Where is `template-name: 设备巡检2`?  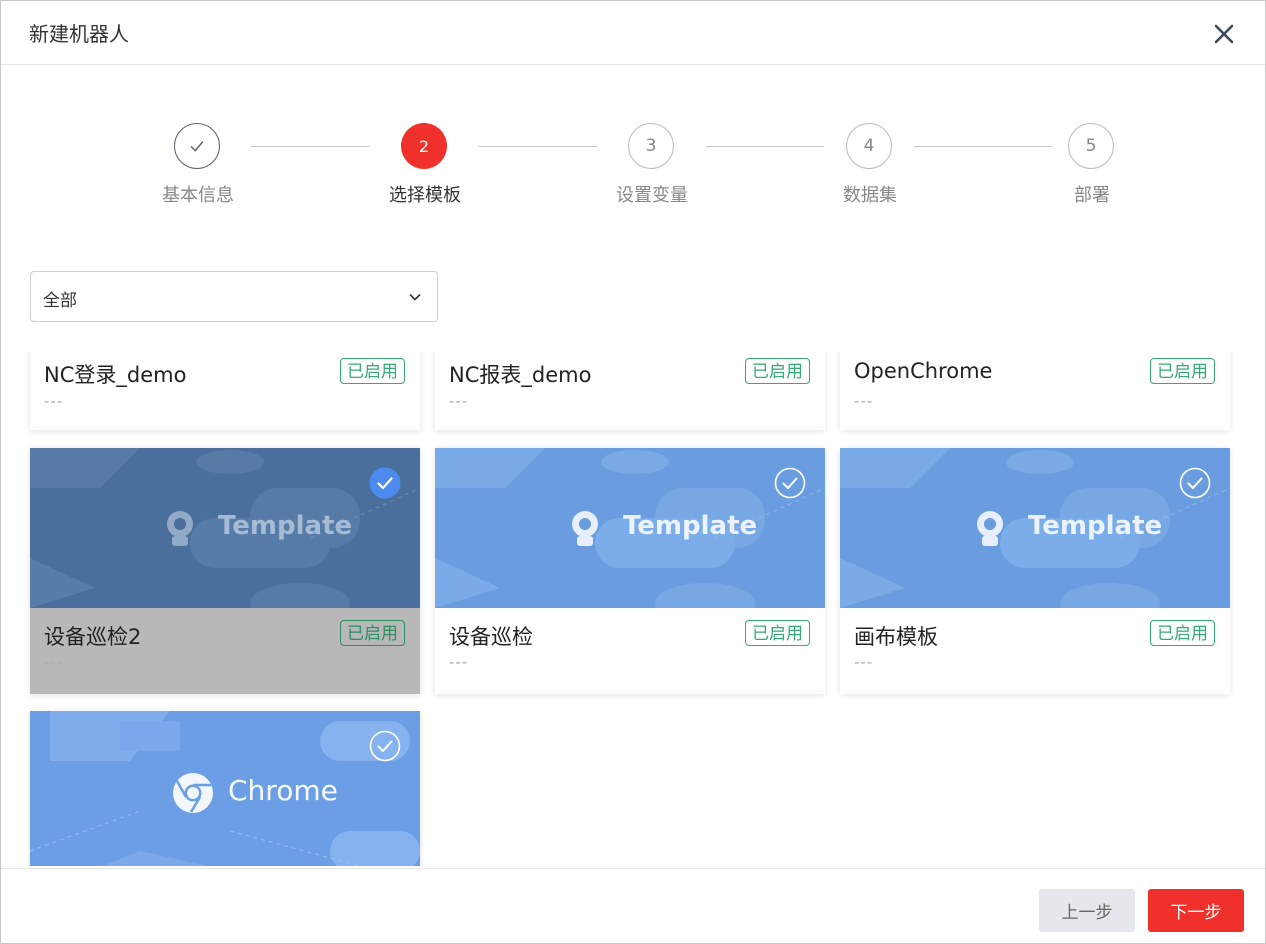
template-name: 设备巡检2 is located at coordinates (93, 637).